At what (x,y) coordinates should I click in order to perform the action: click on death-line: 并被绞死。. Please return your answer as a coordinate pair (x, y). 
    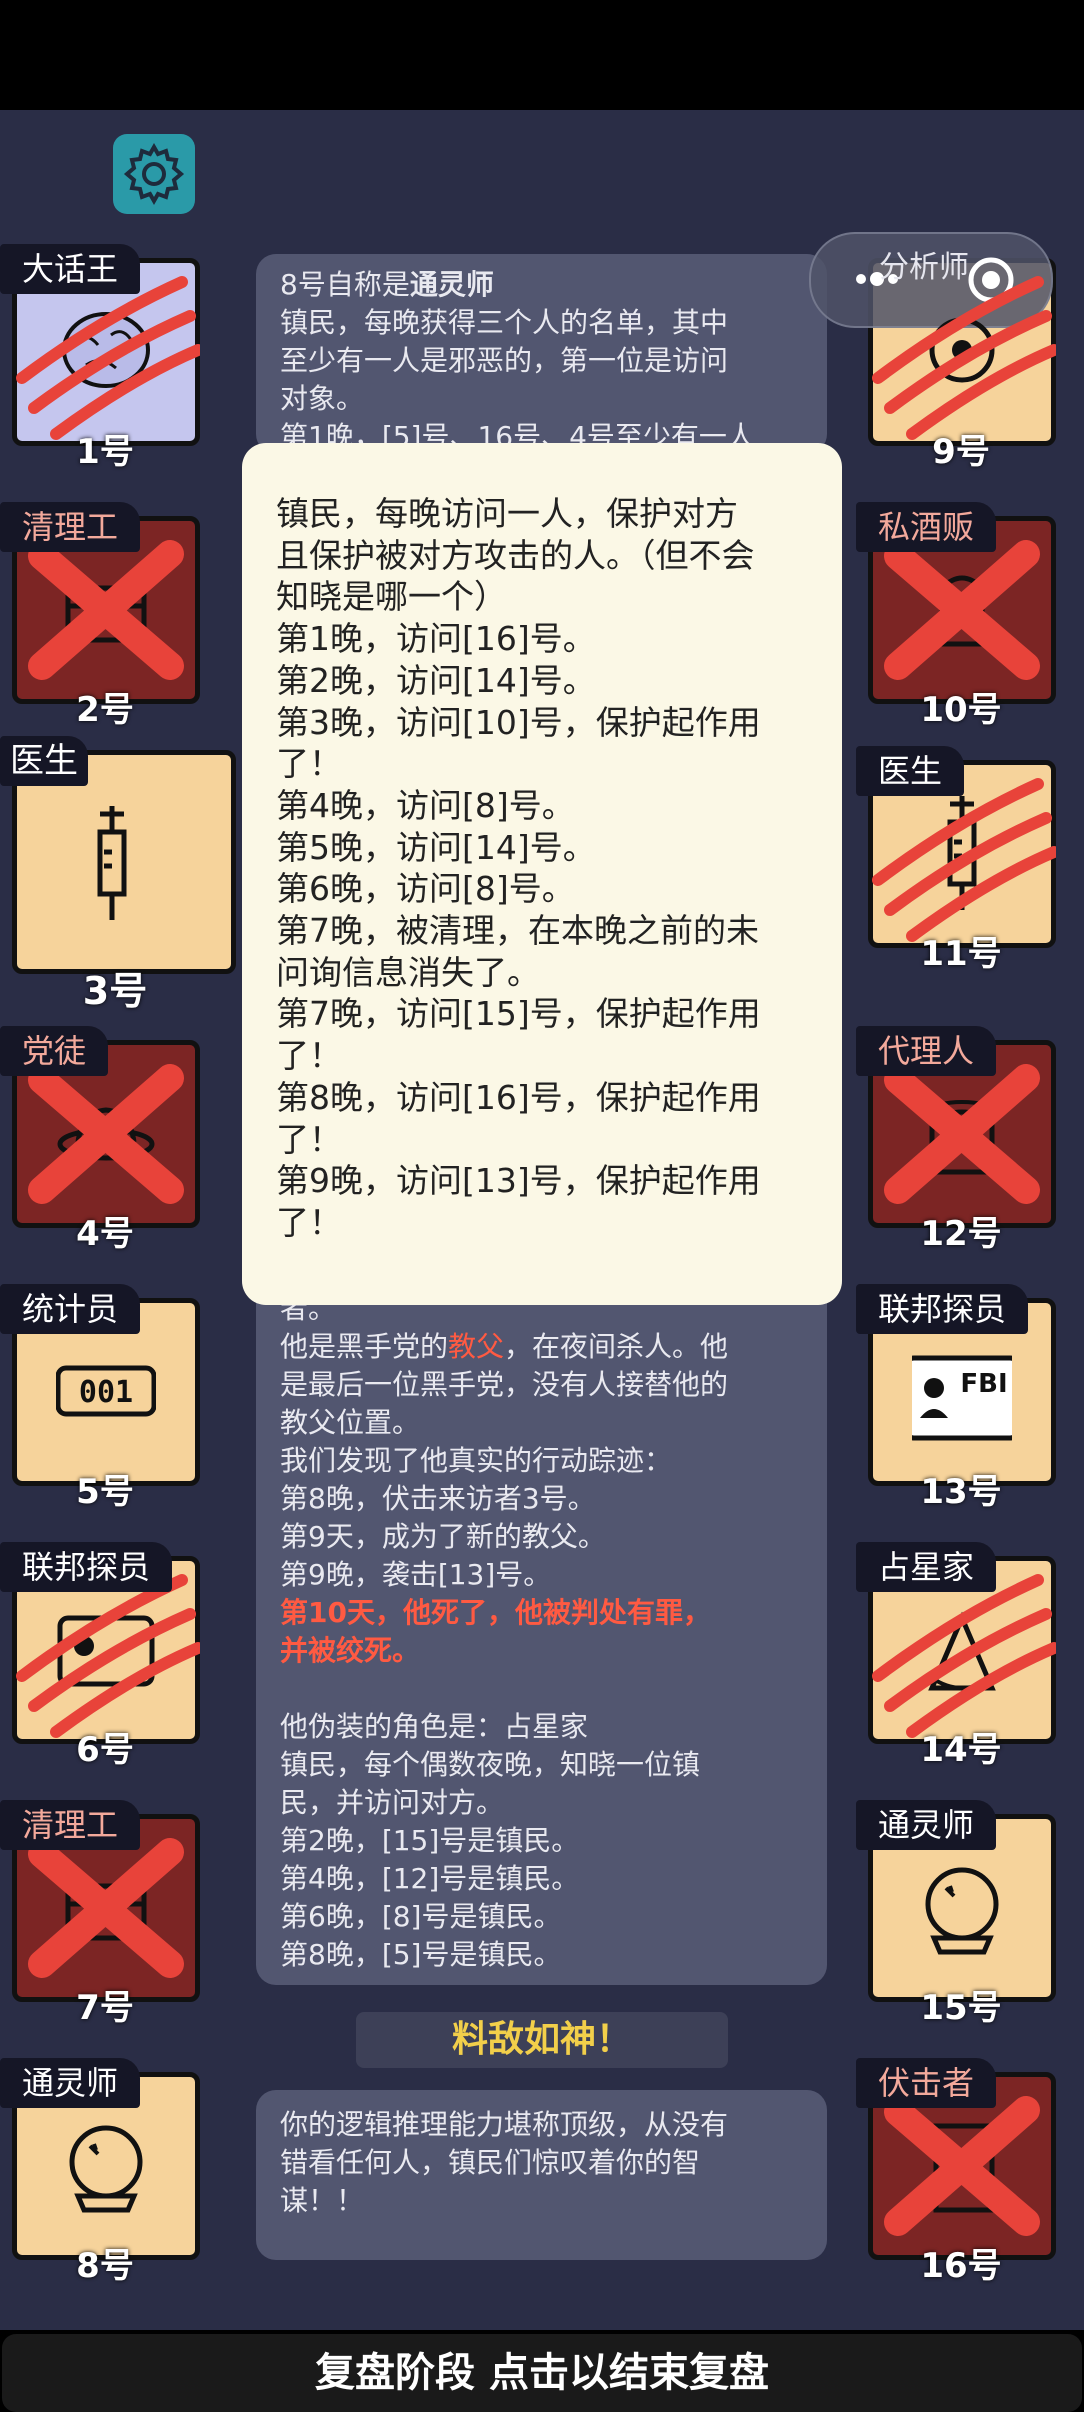
    Looking at the image, I should click on (350, 1650).